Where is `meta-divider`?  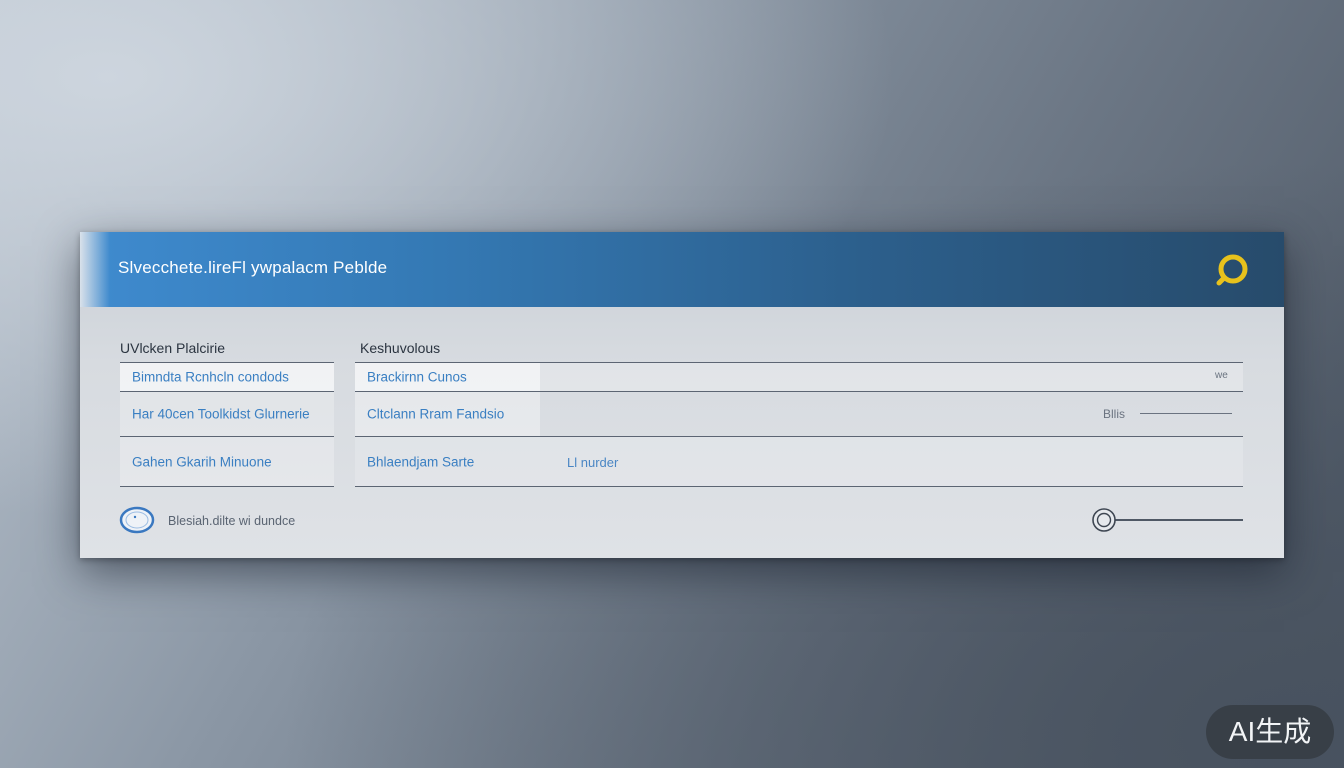 meta-divider is located at coordinates (1186, 413).